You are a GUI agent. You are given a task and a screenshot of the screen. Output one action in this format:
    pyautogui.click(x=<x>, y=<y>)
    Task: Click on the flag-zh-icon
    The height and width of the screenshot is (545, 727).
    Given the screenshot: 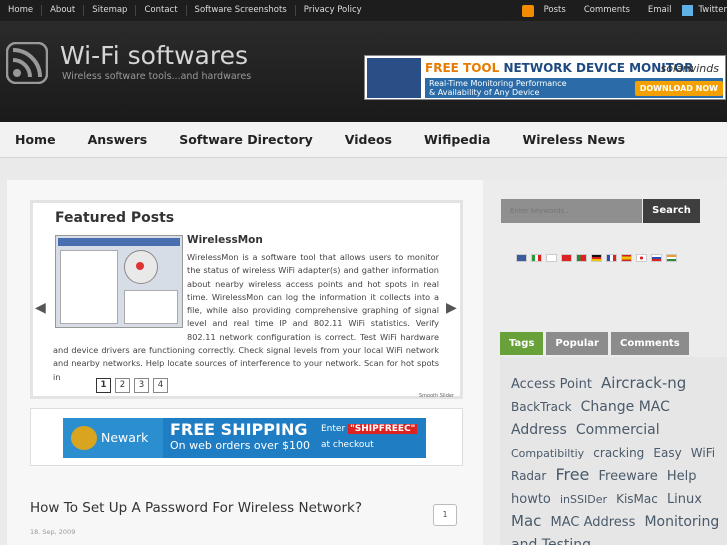 What is the action you would take?
    pyautogui.click(x=566, y=258)
    